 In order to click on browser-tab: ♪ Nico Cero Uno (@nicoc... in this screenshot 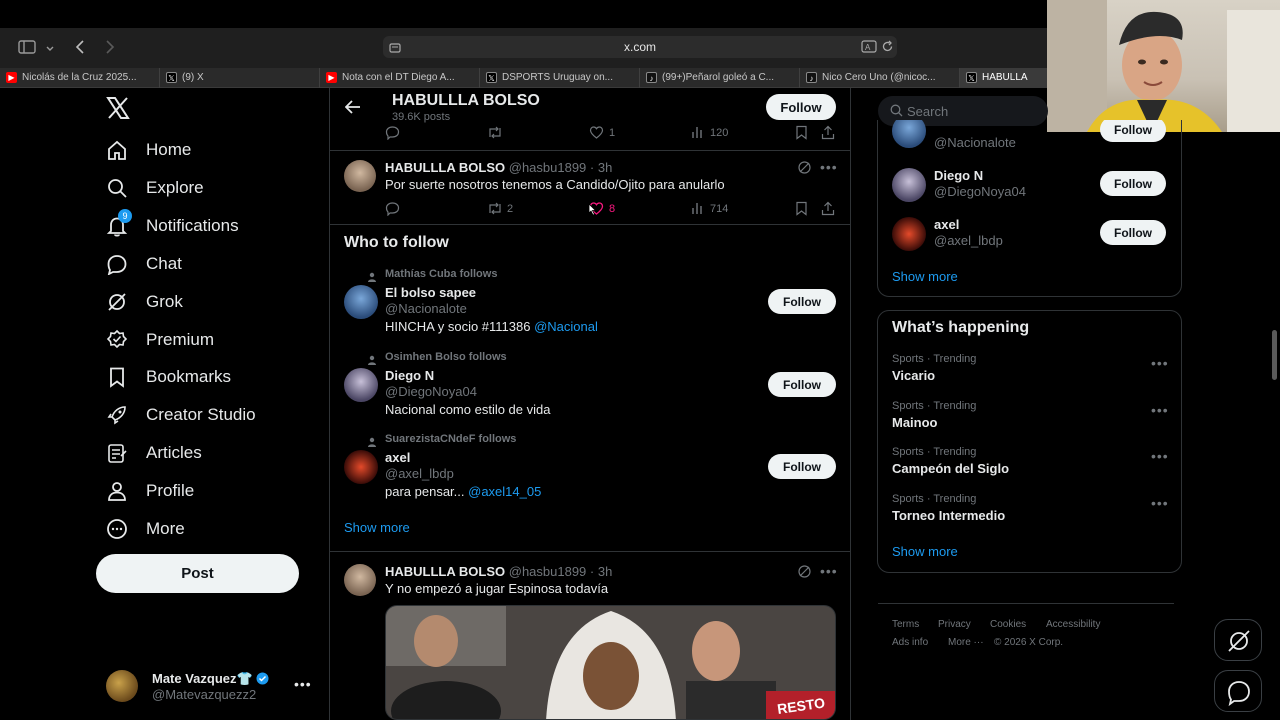, I will do `click(880, 78)`.